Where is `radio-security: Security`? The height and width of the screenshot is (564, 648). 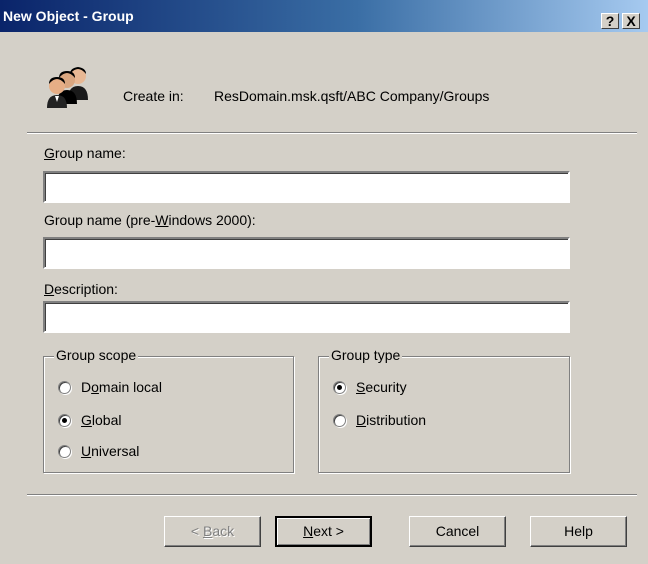
radio-security: Security is located at coordinates (370, 387).